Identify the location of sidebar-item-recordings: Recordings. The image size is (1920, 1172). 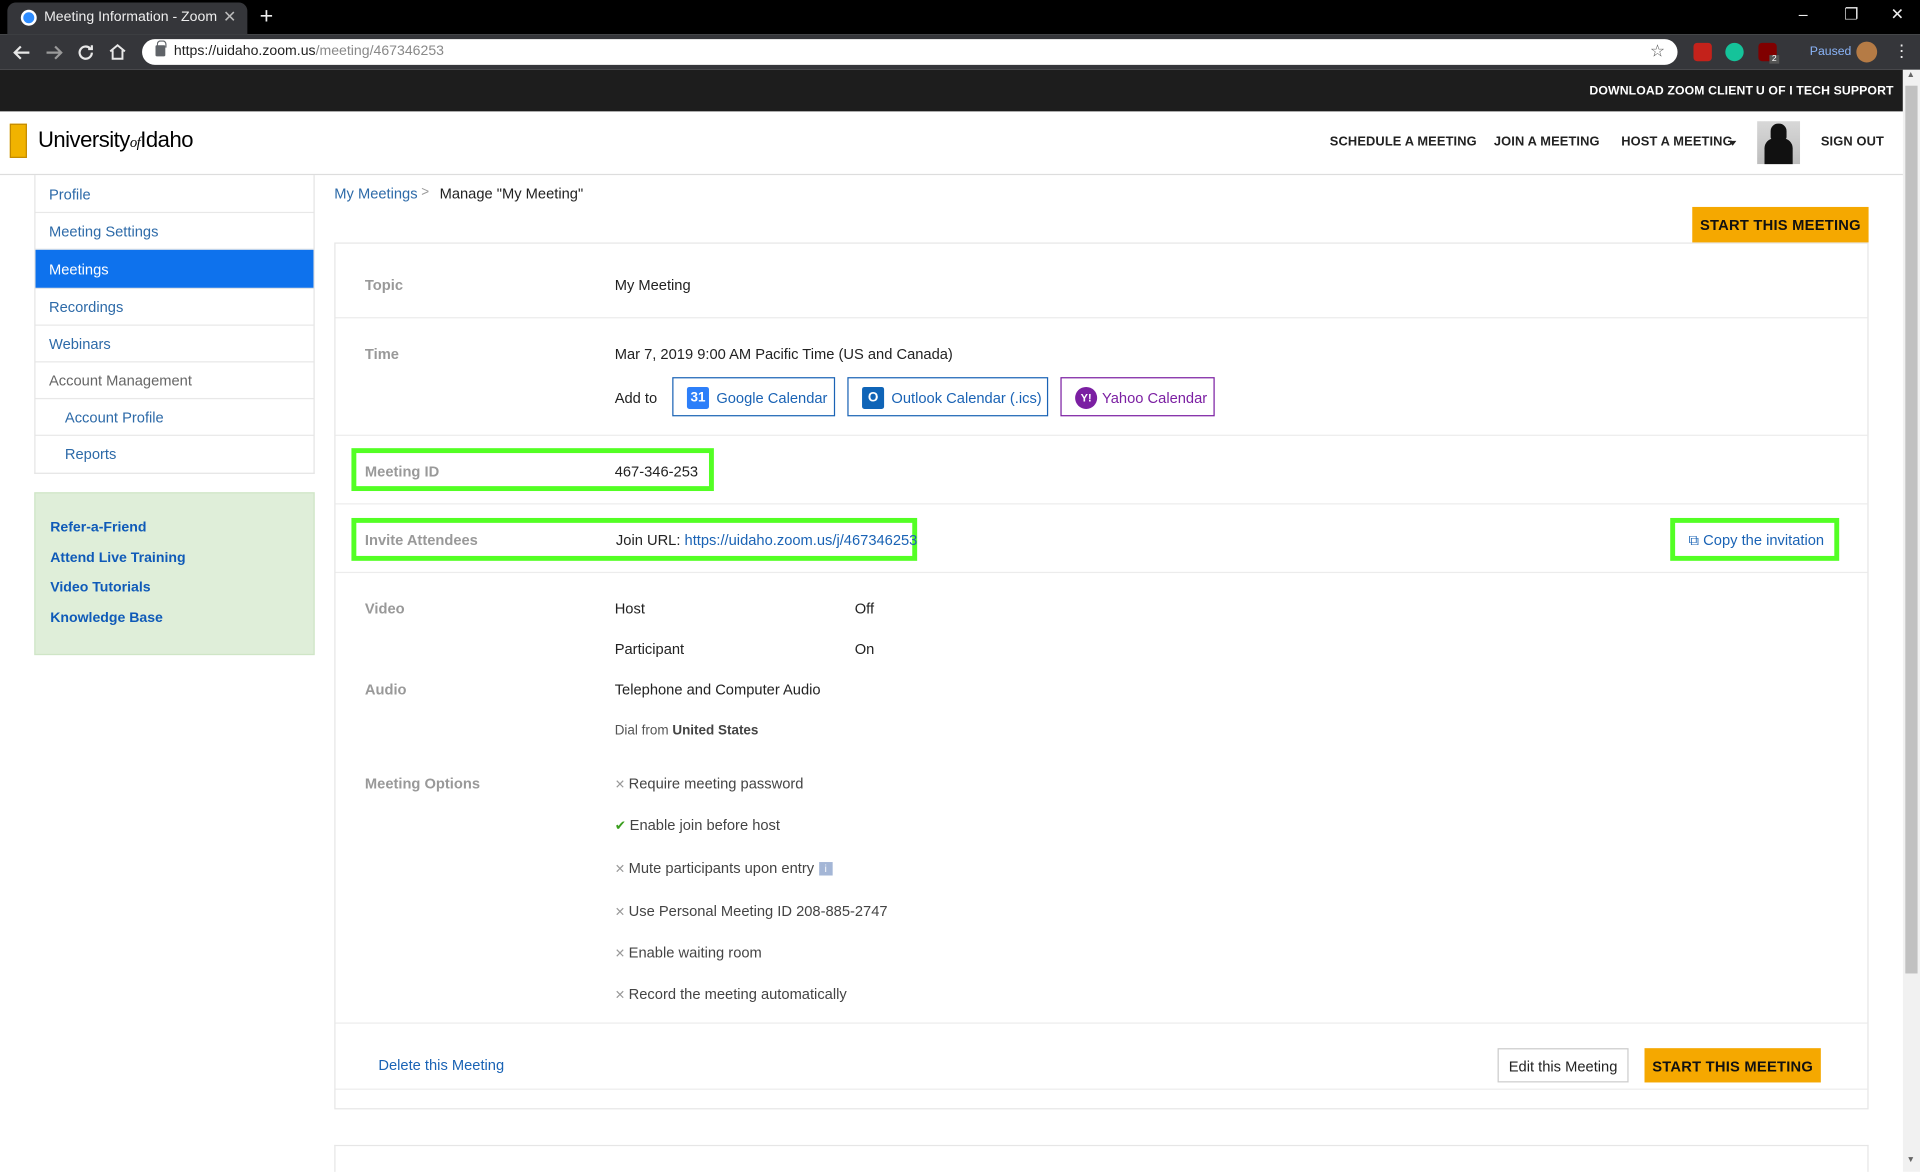
(174, 307).